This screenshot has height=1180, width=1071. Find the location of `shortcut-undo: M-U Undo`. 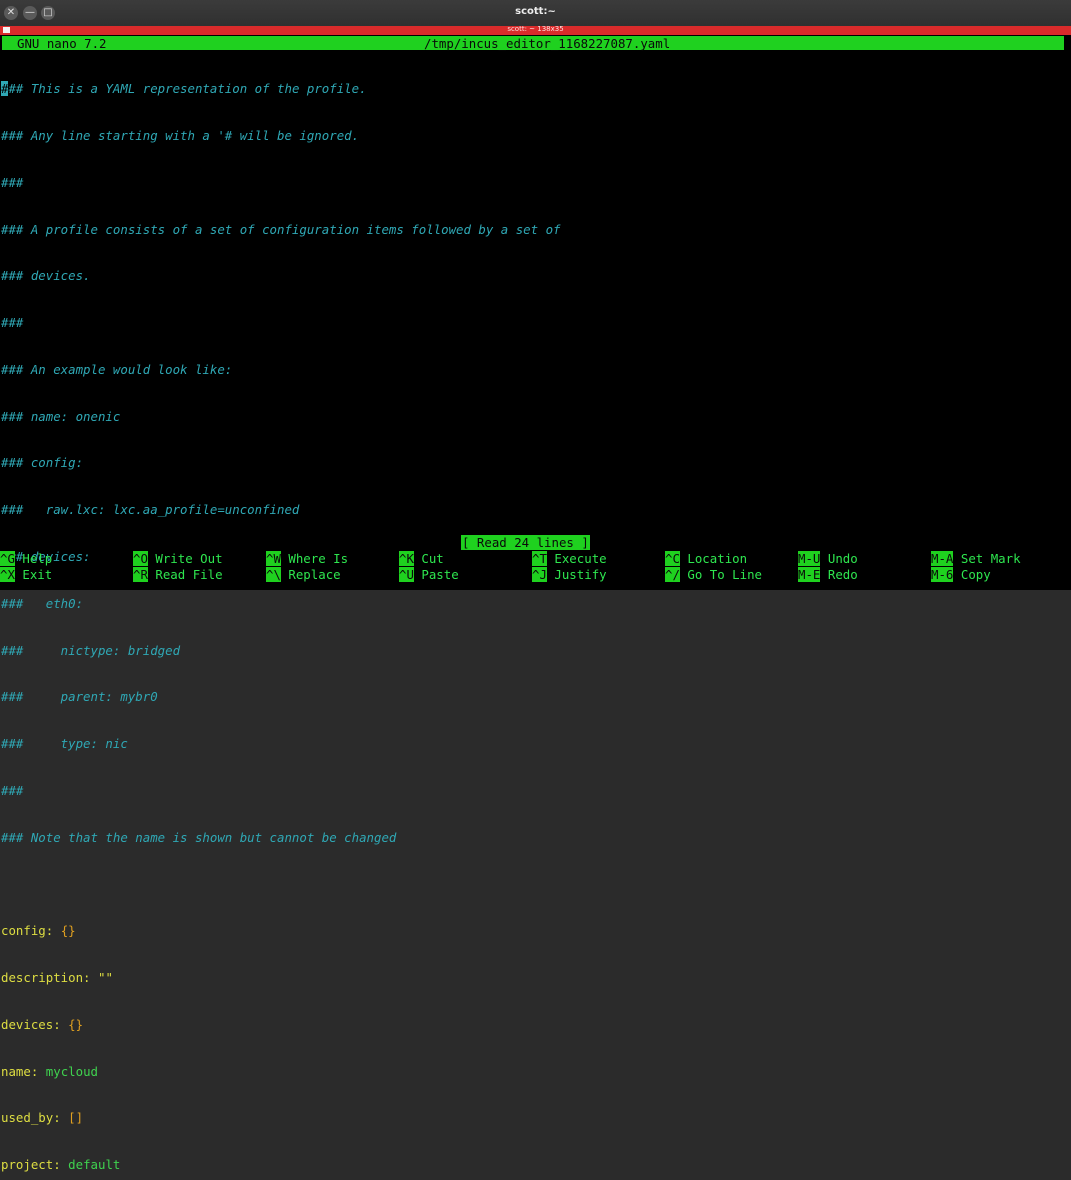

shortcut-undo: M-U Undo is located at coordinates (828, 559).